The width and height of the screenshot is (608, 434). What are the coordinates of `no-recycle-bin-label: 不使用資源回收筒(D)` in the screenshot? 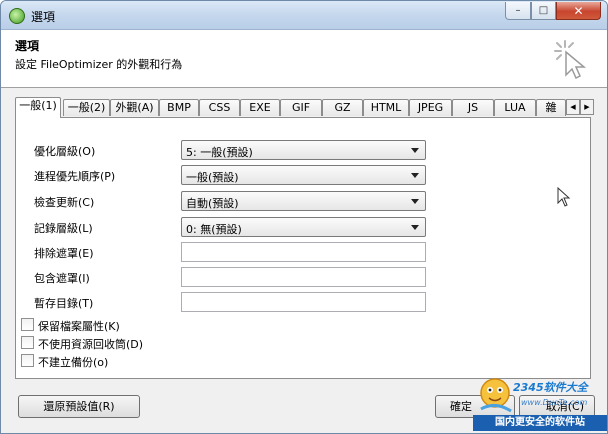 It's located at (90, 344).